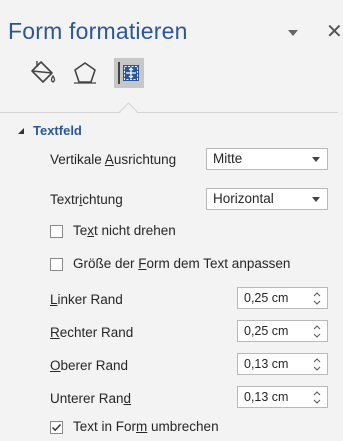  I want to click on accesskey-letter: R, so click(55, 332).